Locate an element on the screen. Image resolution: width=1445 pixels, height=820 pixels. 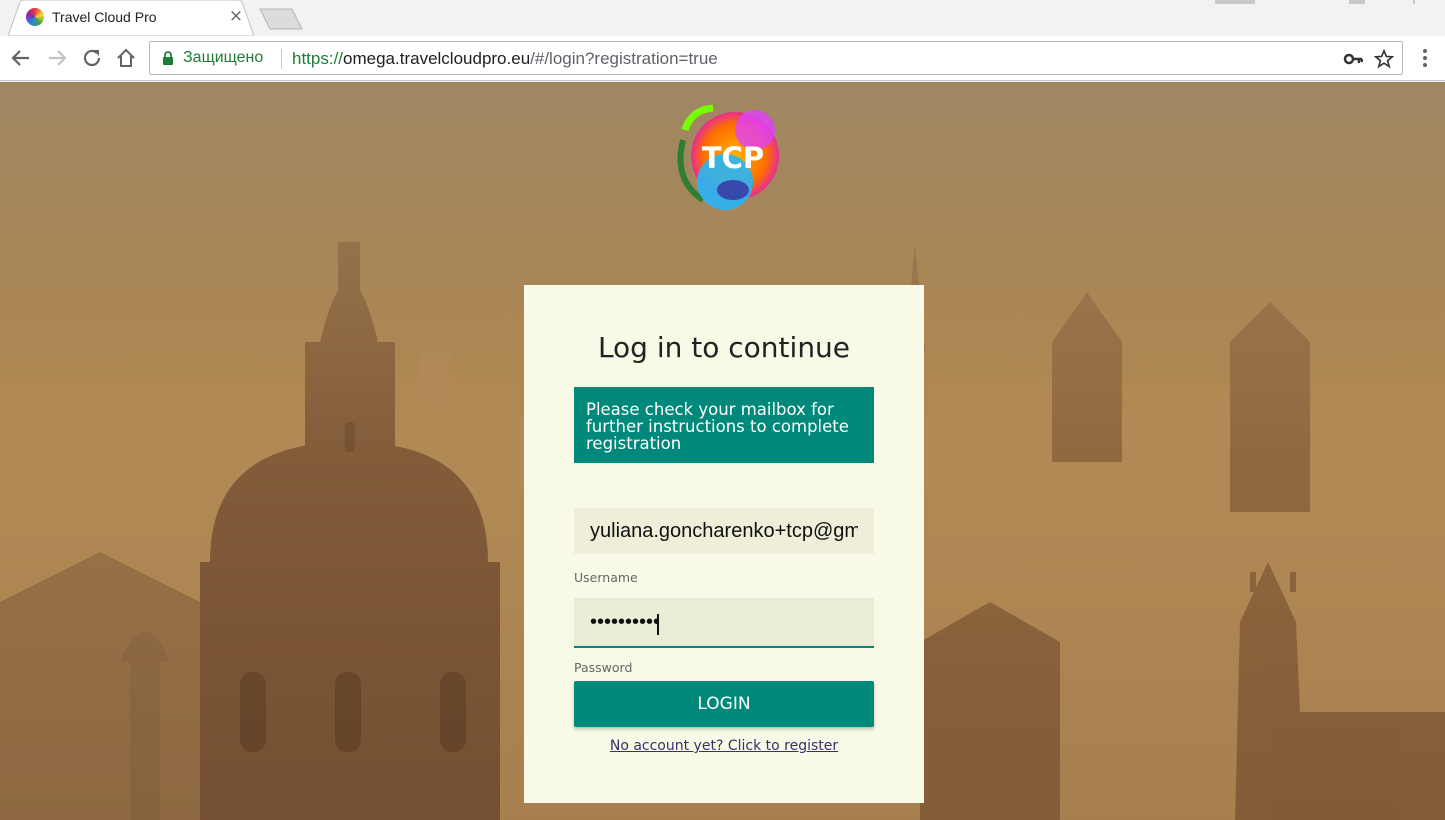
notice-line: registration is located at coordinates (634, 443).